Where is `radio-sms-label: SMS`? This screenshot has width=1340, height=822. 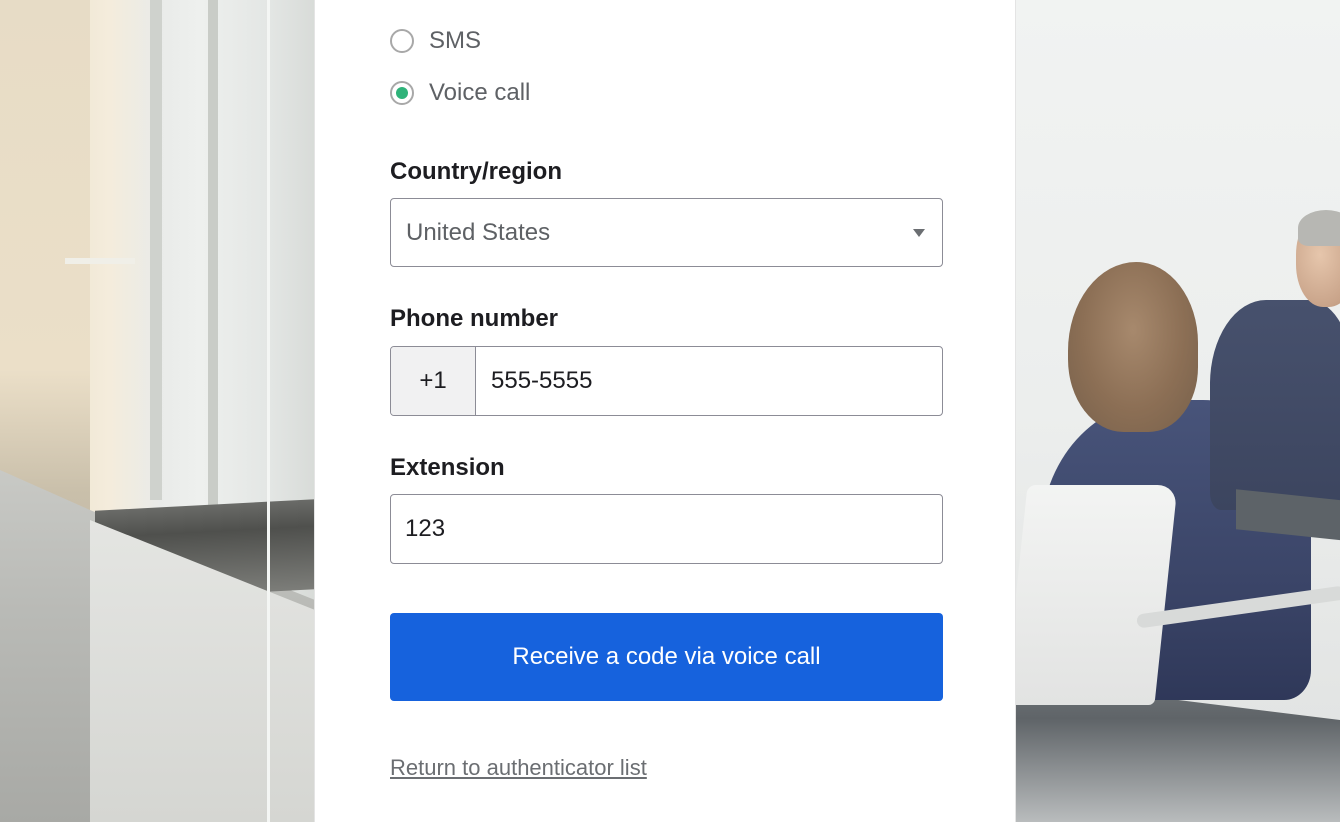 radio-sms-label: SMS is located at coordinates (455, 40).